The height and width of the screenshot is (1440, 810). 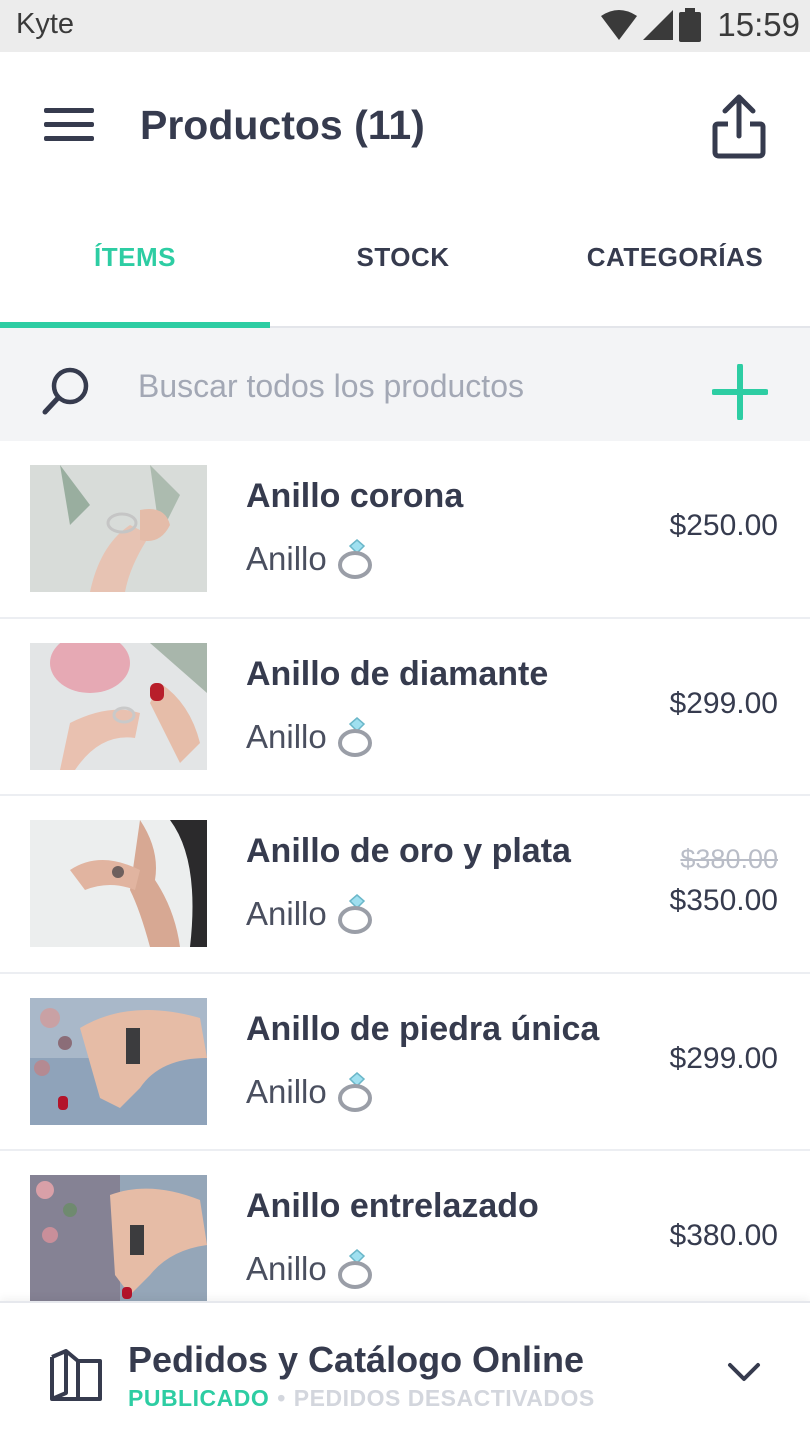 I want to click on tab-items: ÍTEMS, so click(x=135, y=262).